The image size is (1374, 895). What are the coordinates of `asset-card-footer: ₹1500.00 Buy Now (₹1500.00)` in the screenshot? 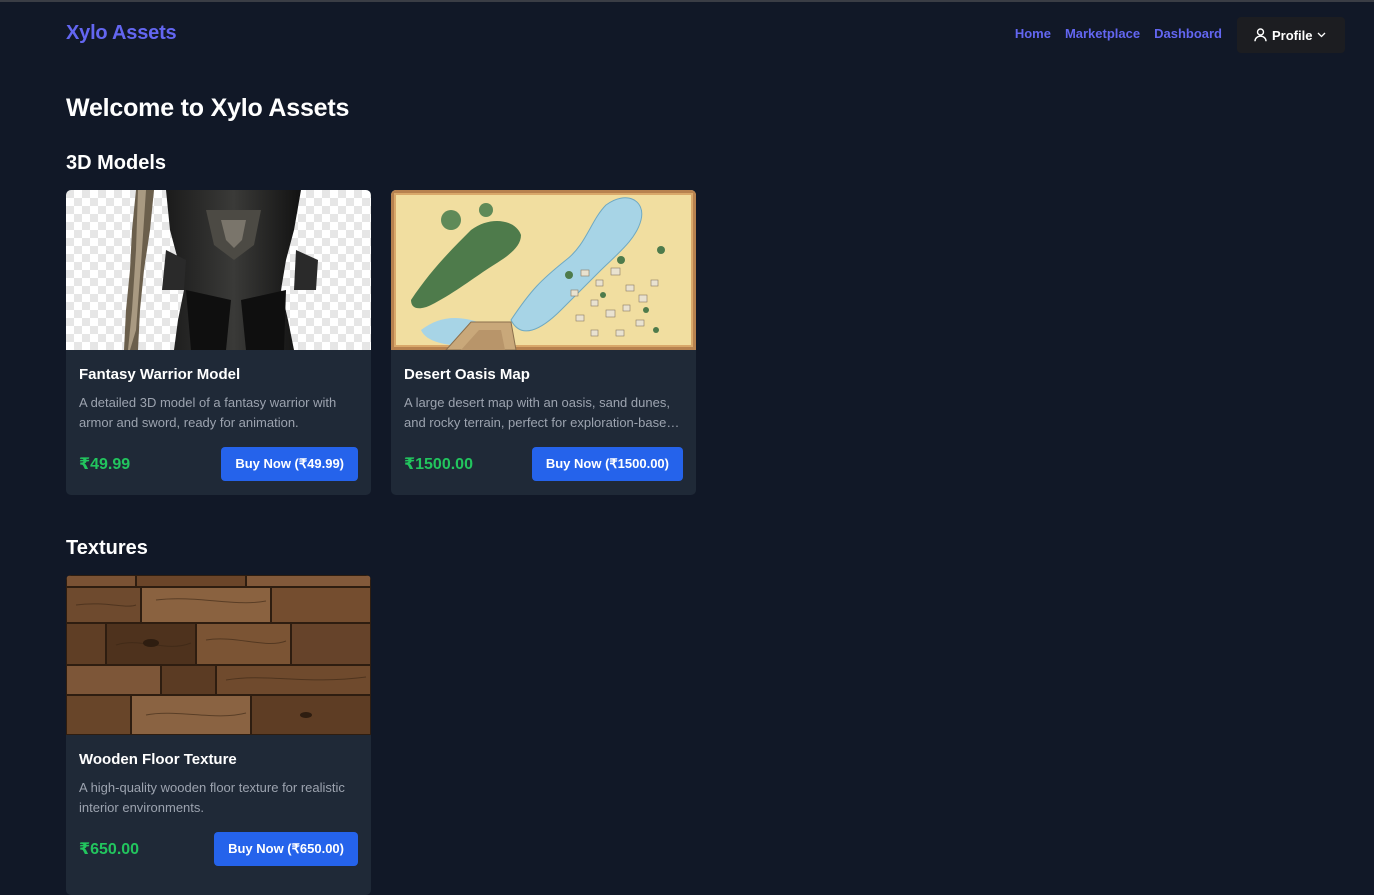 It's located at (543, 464).